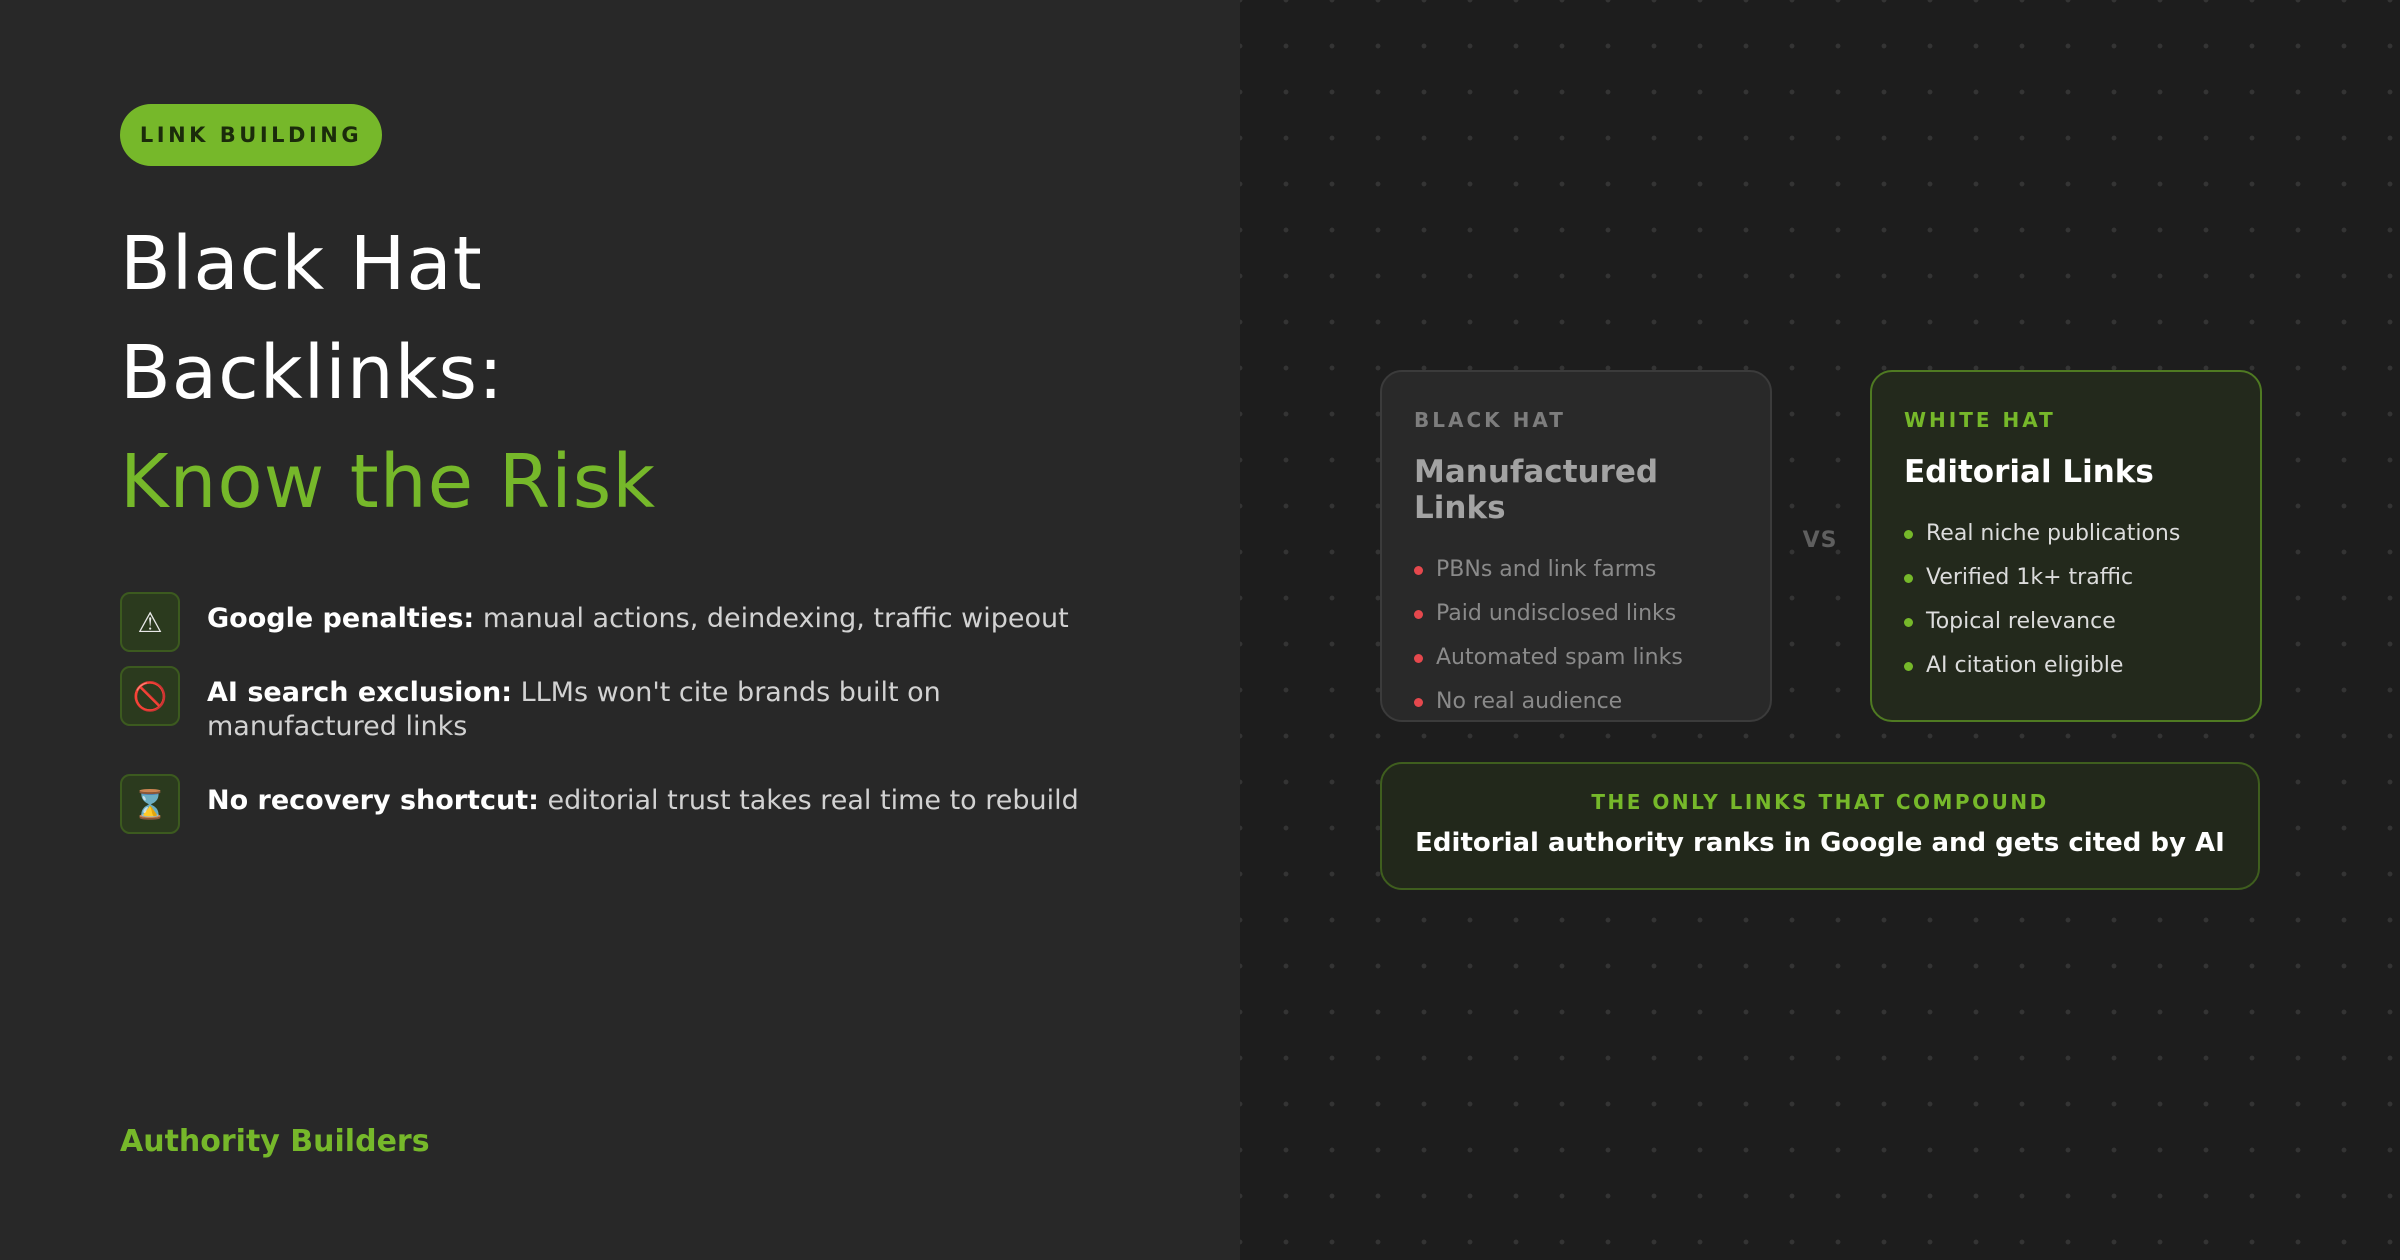 The width and height of the screenshot is (2400, 1260). Describe the element at coordinates (251, 135) in the screenshot. I see `category-tag: LINK BUILDING` at that location.